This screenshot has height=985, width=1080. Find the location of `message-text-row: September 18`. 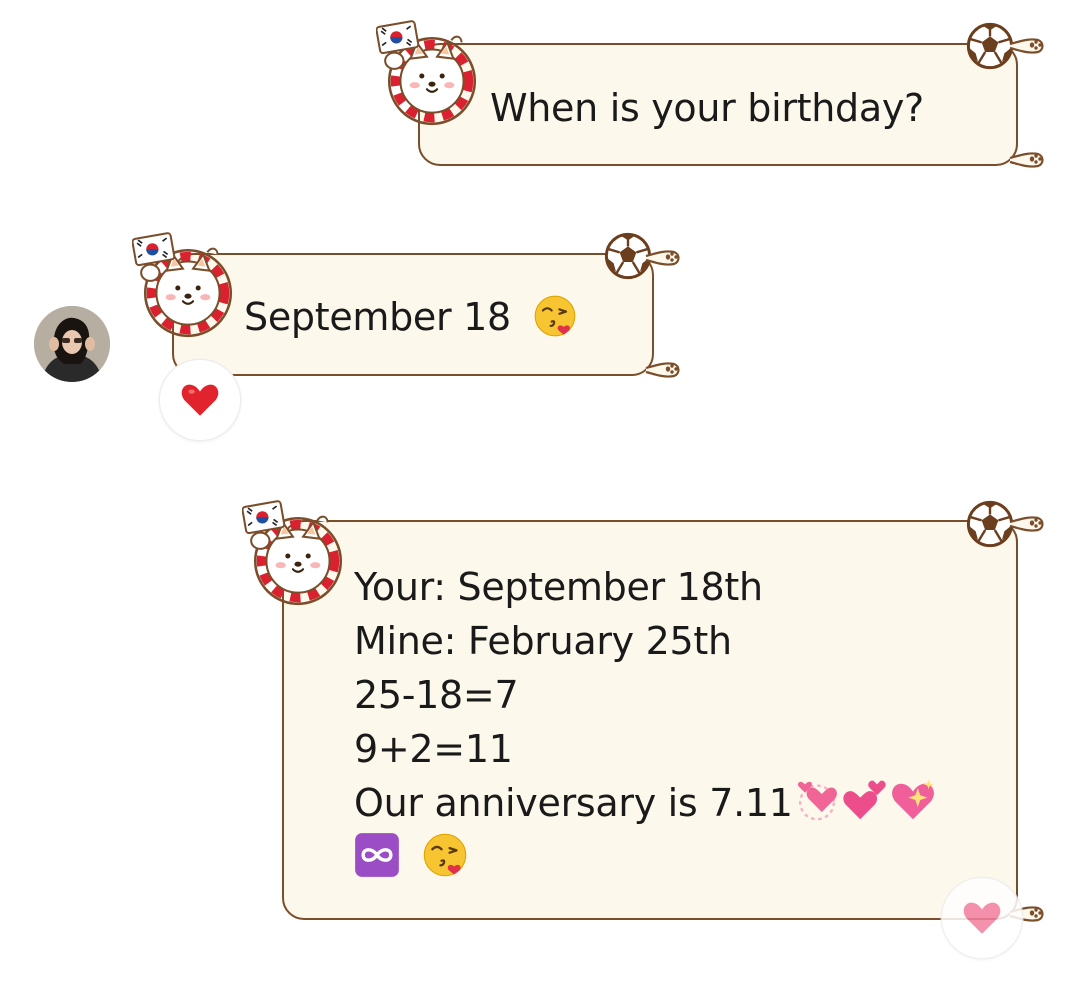

message-text-row: September 18 is located at coordinates (410, 317).